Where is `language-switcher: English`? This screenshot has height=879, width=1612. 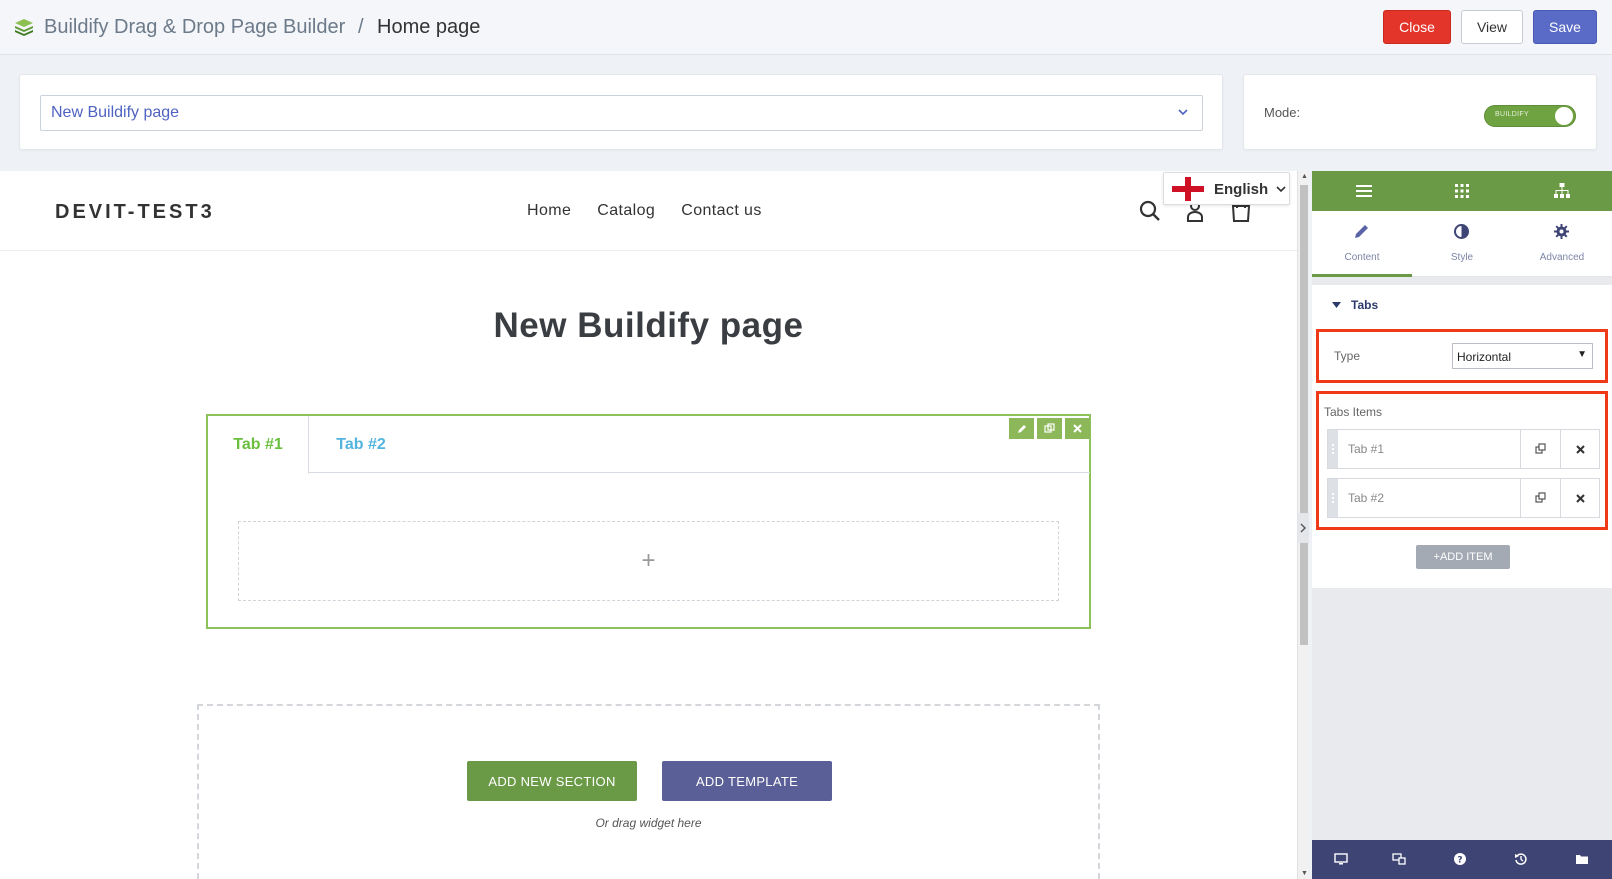
language-switcher: English is located at coordinates (1226, 188).